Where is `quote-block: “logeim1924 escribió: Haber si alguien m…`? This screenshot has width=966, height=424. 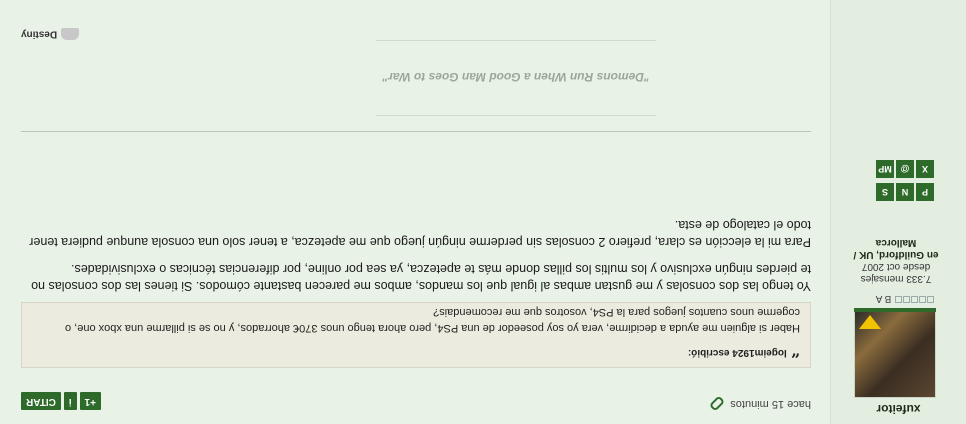 quote-block: “logeim1924 escribió: Haber si alguien m… is located at coordinates (416, 335).